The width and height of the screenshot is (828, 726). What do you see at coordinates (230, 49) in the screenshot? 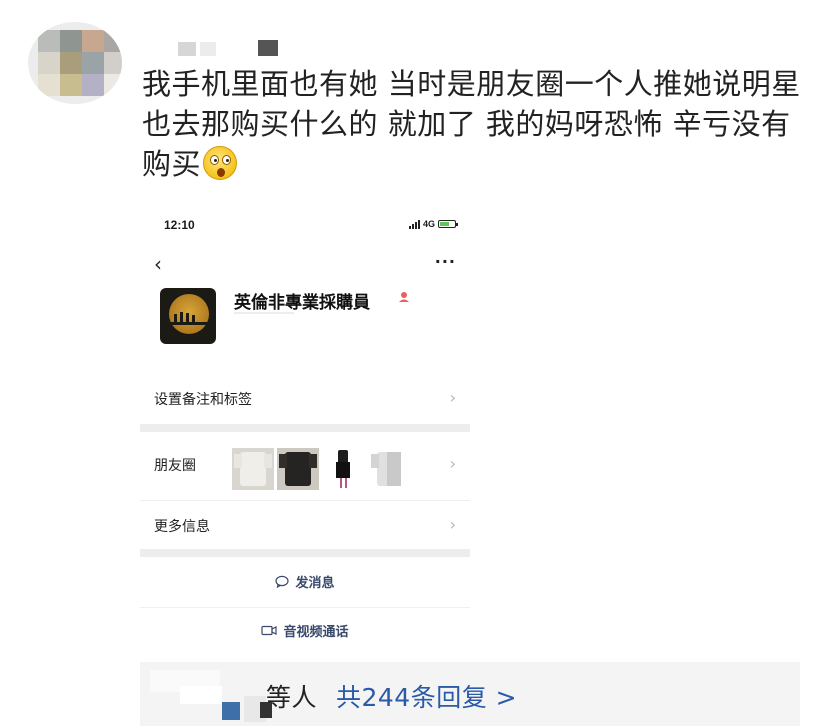
I see `commenter-name` at bounding box center [230, 49].